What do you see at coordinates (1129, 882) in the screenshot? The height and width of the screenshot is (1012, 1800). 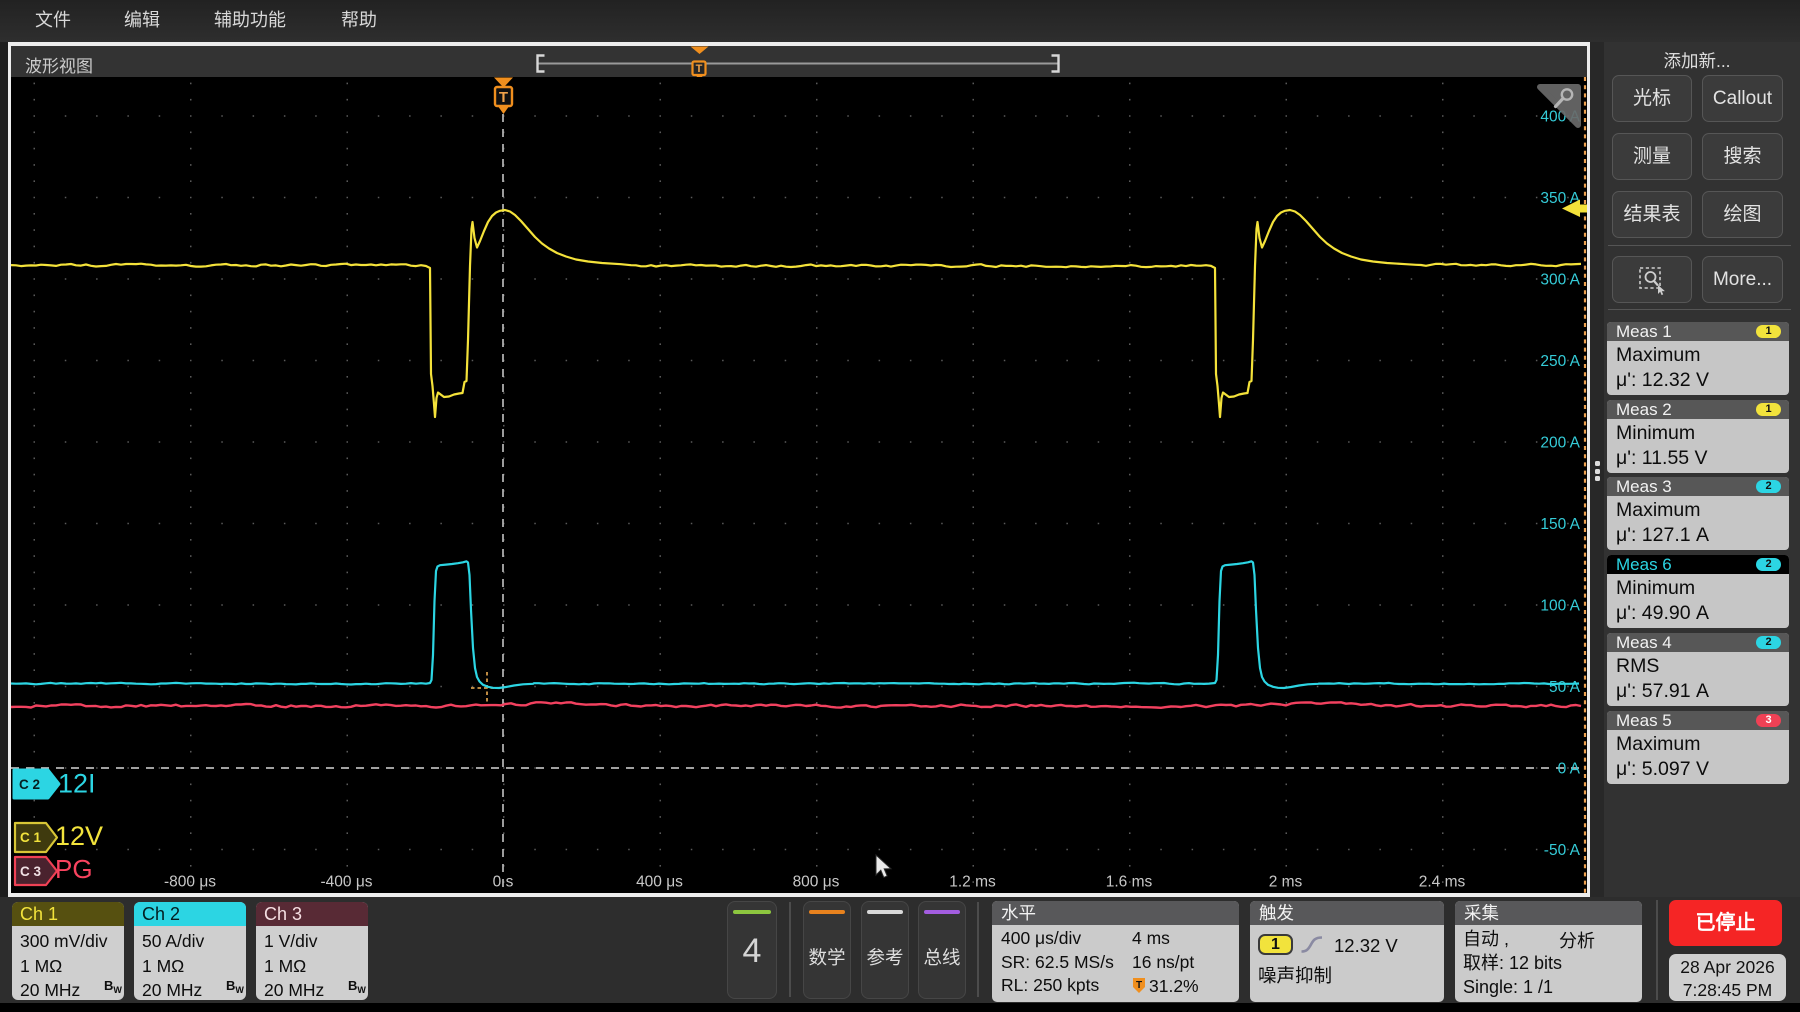 I see `svg-text: 1.6 ms` at bounding box center [1129, 882].